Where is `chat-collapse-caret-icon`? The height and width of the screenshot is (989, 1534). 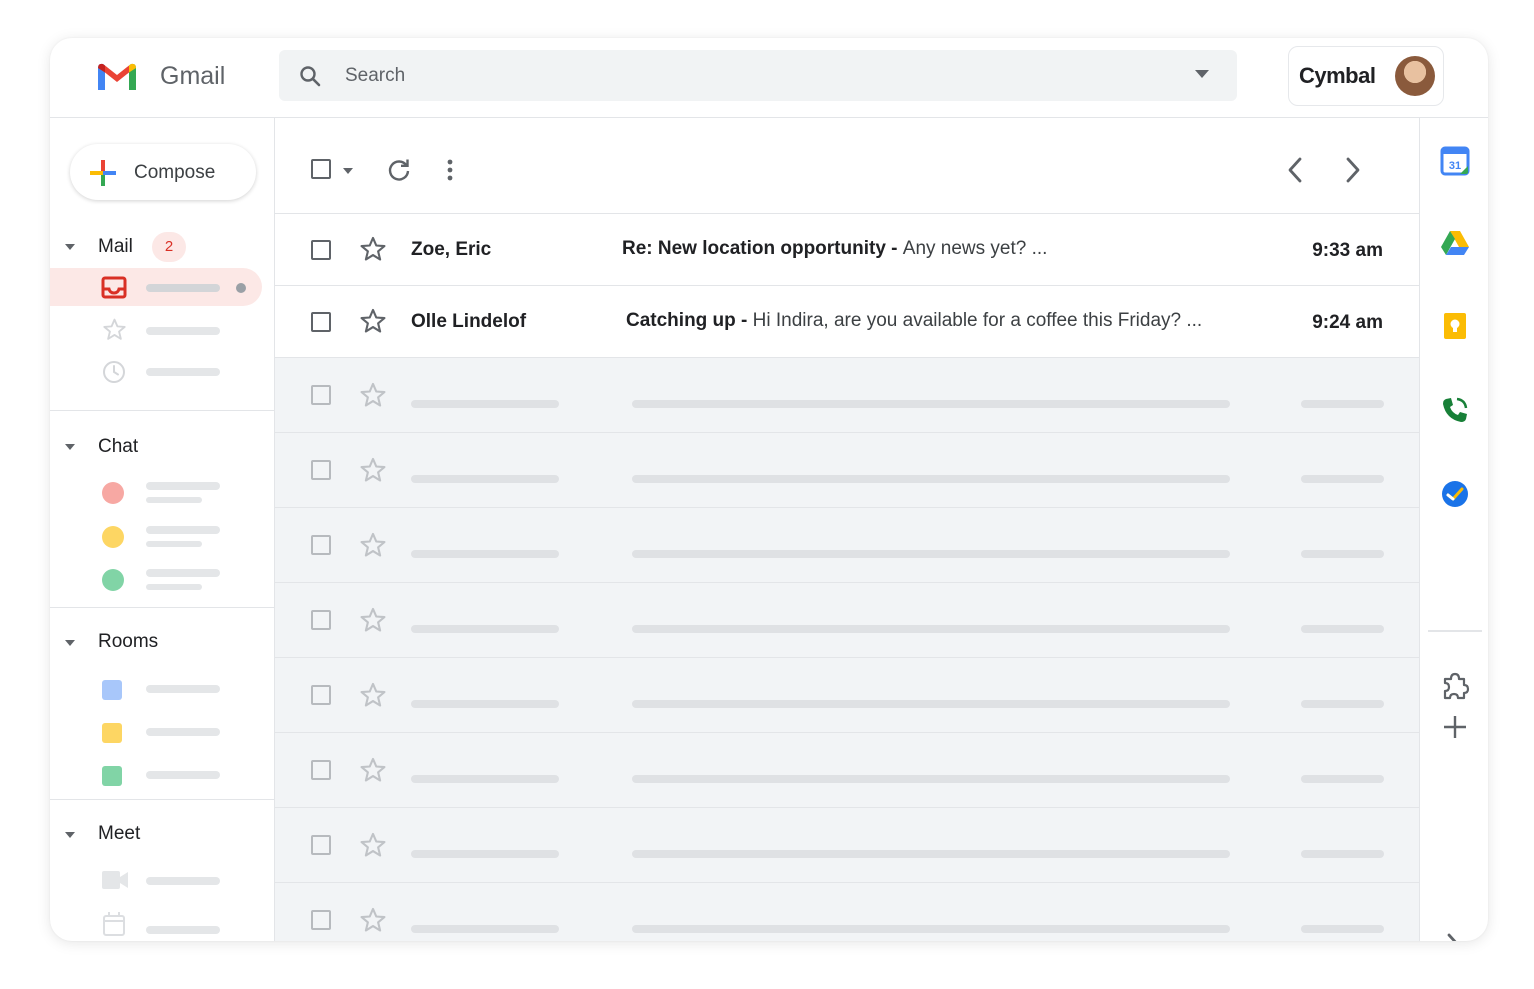 chat-collapse-caret-icon is located at coordinates (70, 447).